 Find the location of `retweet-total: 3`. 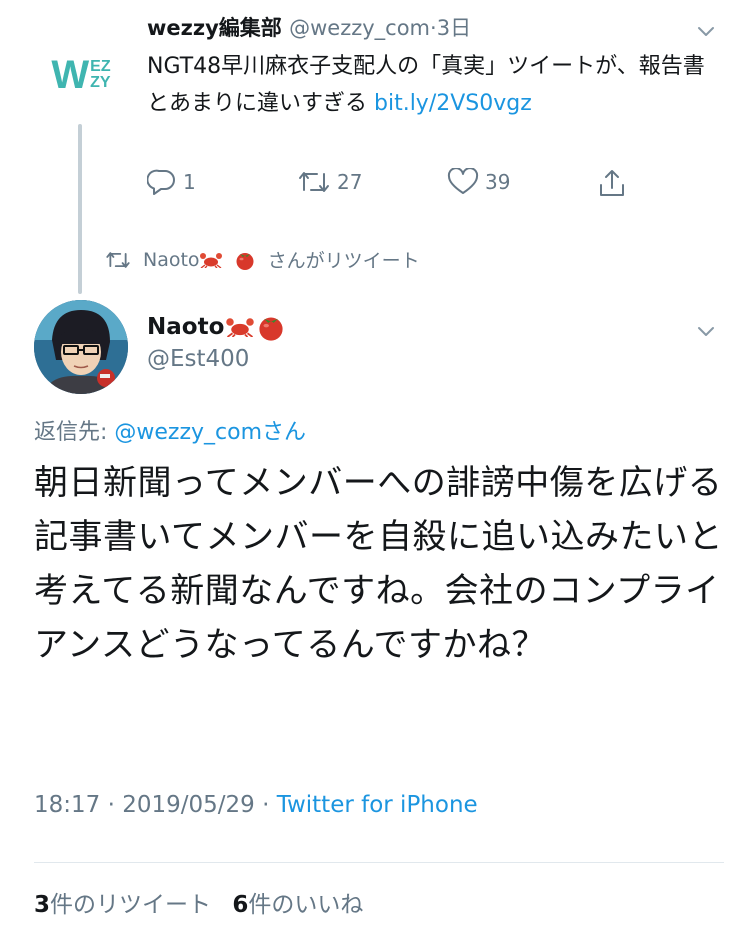

retweet-total: 3 is located at coordinates (42, 905).